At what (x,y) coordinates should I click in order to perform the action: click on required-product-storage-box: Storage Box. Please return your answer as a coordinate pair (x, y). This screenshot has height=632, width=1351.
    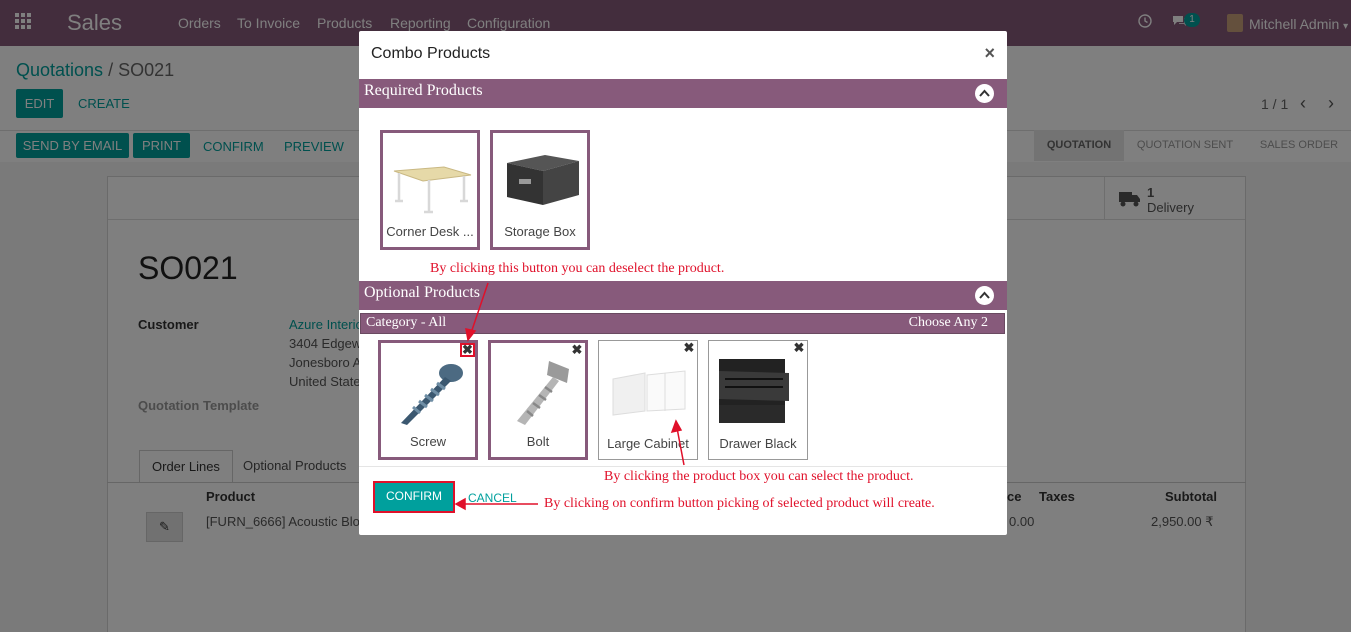
    Looking at the image, I should click on (540, 190).